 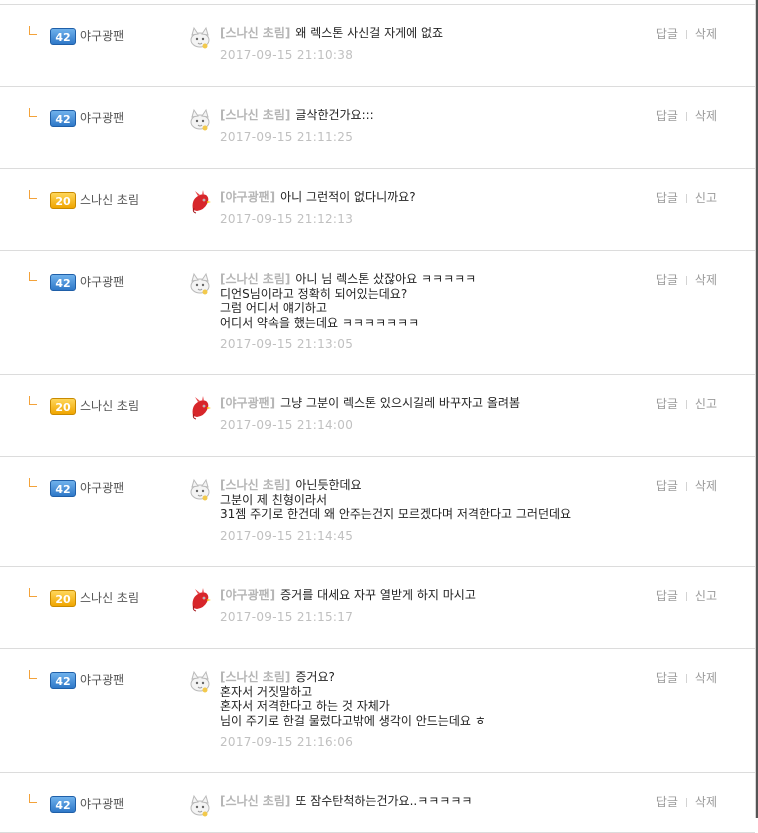 I want to click on comment-text: [야구광팬] 증거를 대세요 자꾸 열받게 하지 마시고, so click(x=430, y=595).